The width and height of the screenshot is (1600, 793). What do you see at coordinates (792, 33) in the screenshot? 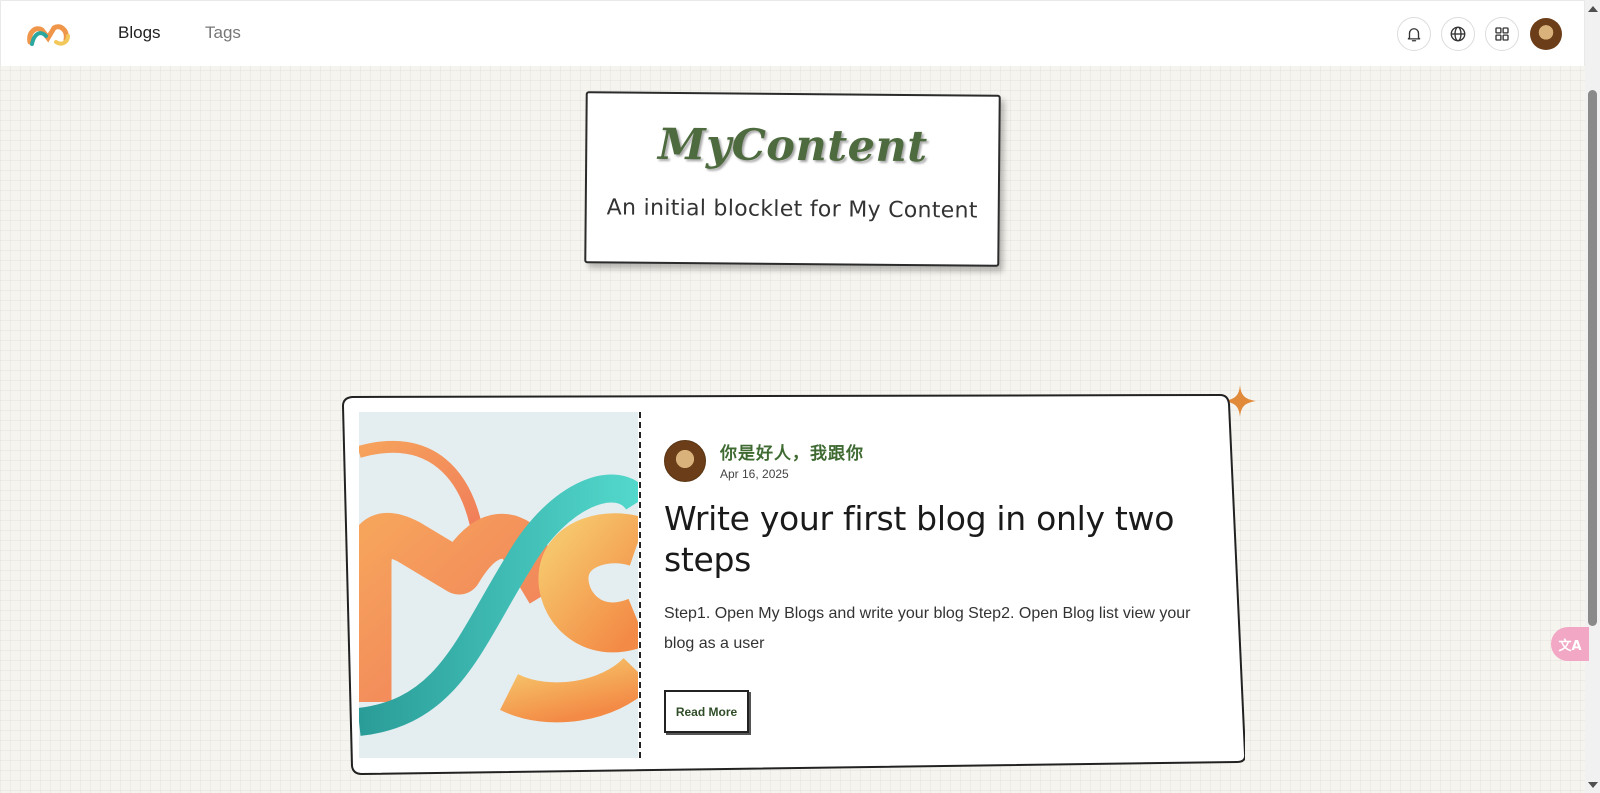
I see `top-header: Blogs Tags` at bounding box center [792, 33].